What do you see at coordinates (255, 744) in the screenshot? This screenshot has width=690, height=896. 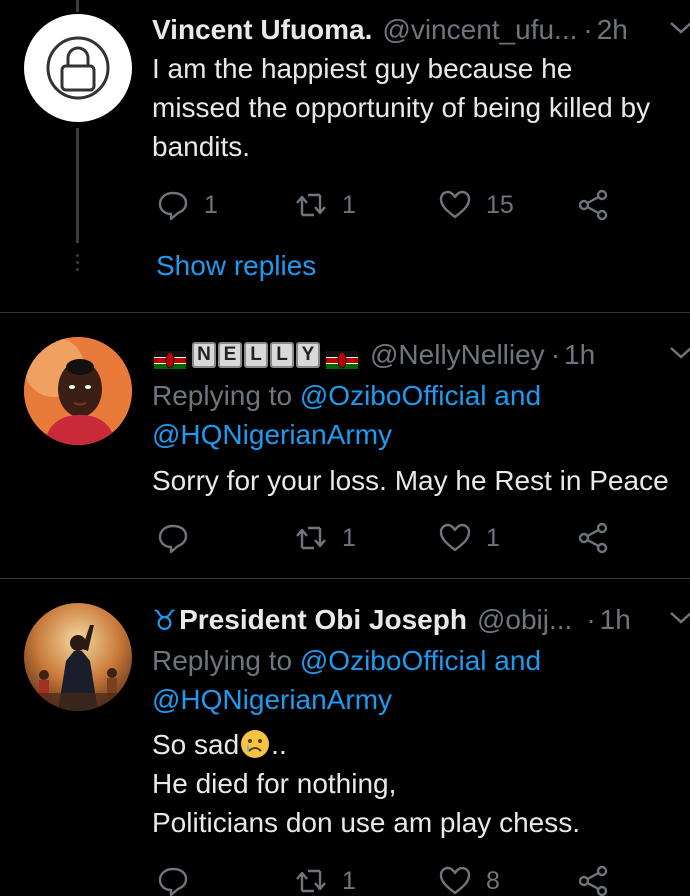 I see `sad-face-emoji-icon` at bounding box center [255, 744].